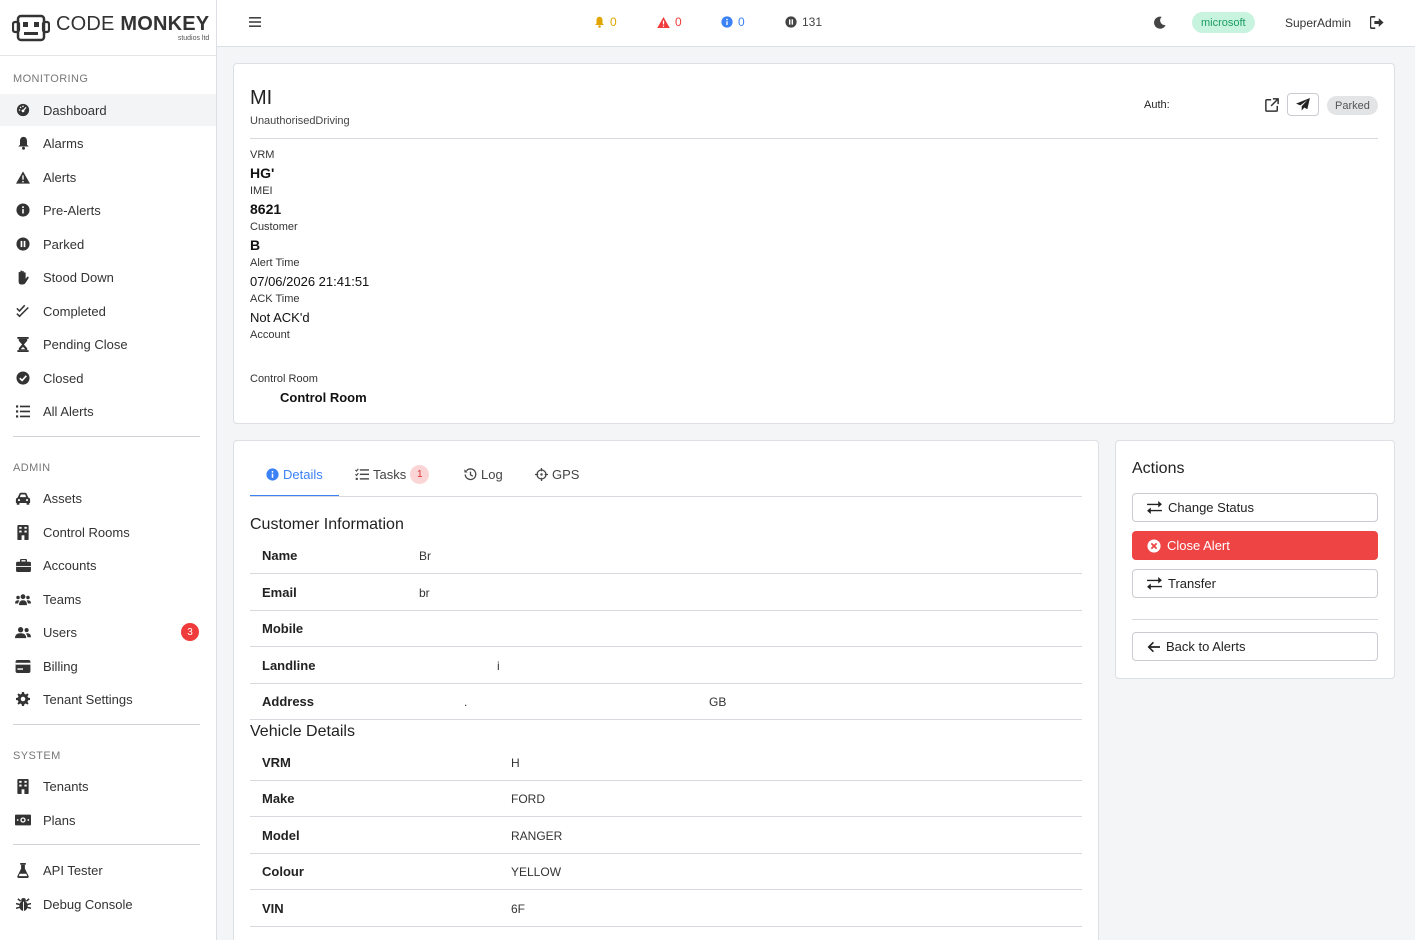  I want to click on tabs-divider, so click(666, 496).